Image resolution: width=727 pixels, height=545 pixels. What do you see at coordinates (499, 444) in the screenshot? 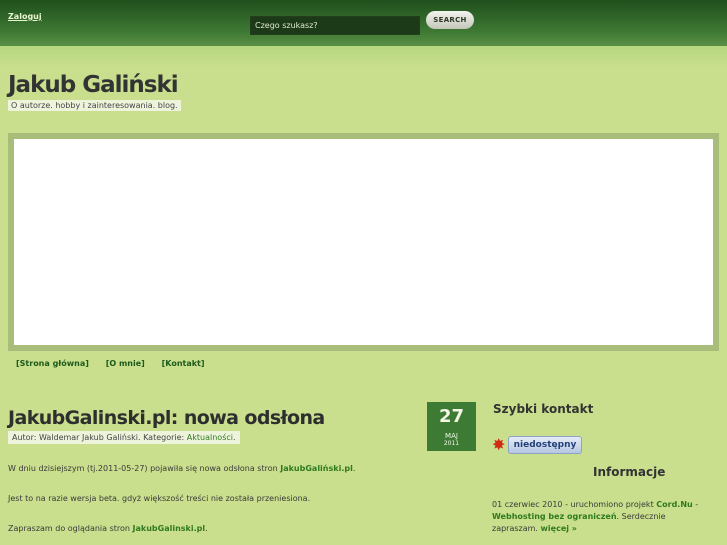
I see `star-burst-icon: ✸` at bounding box center [499, 444].